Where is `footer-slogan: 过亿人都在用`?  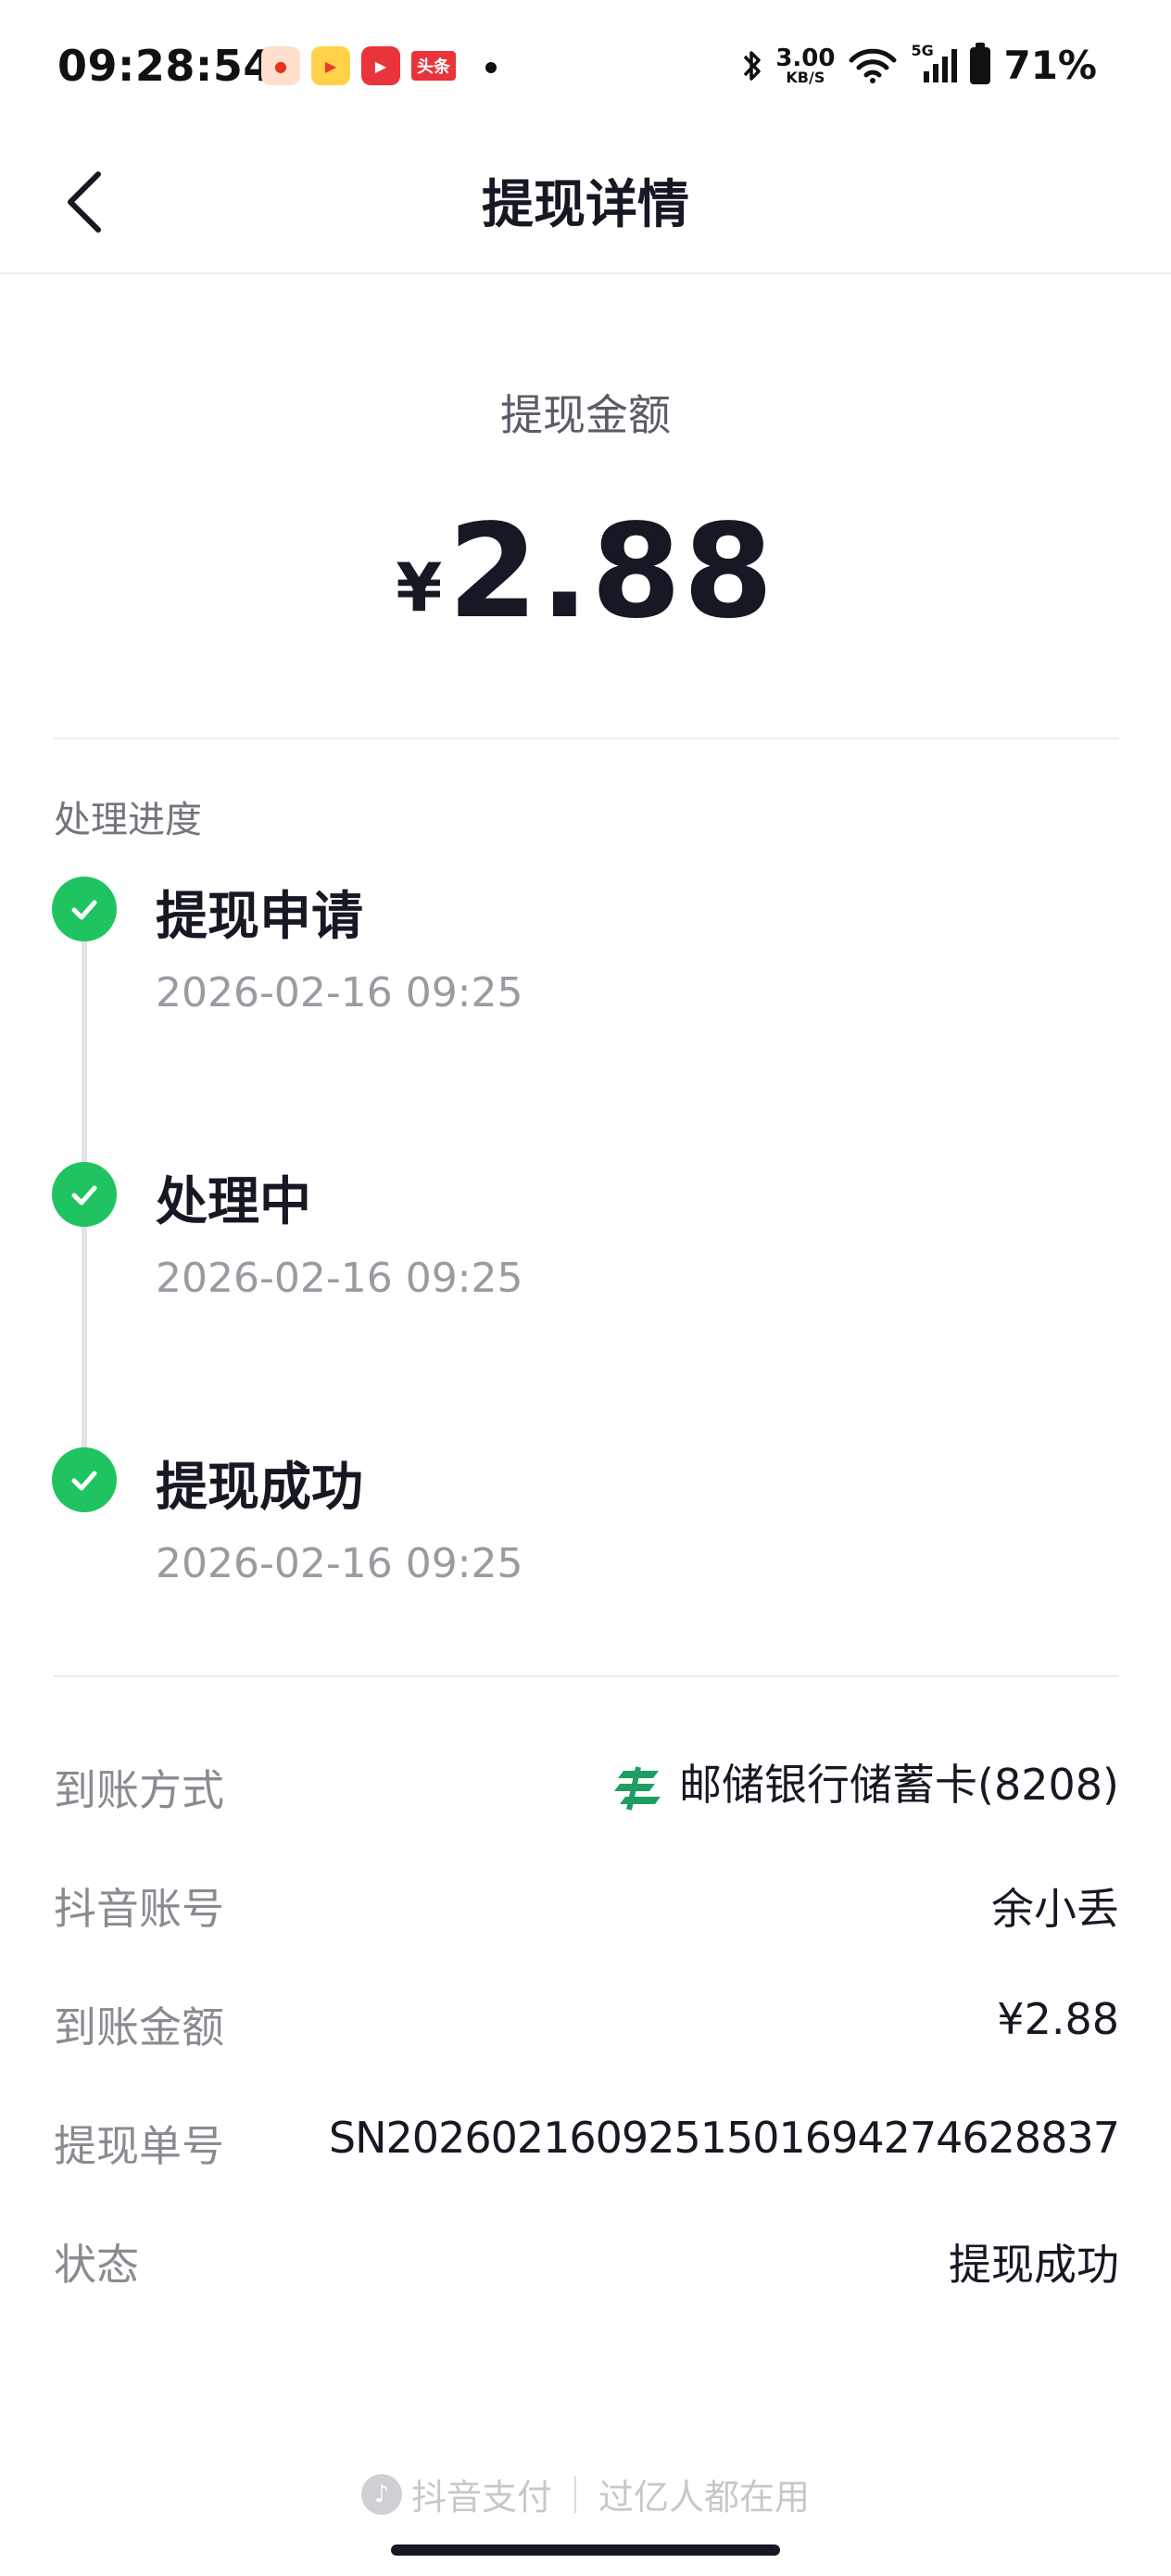
footer-slogan: 过亿人都在用 is located at coordinates (705, 2497).